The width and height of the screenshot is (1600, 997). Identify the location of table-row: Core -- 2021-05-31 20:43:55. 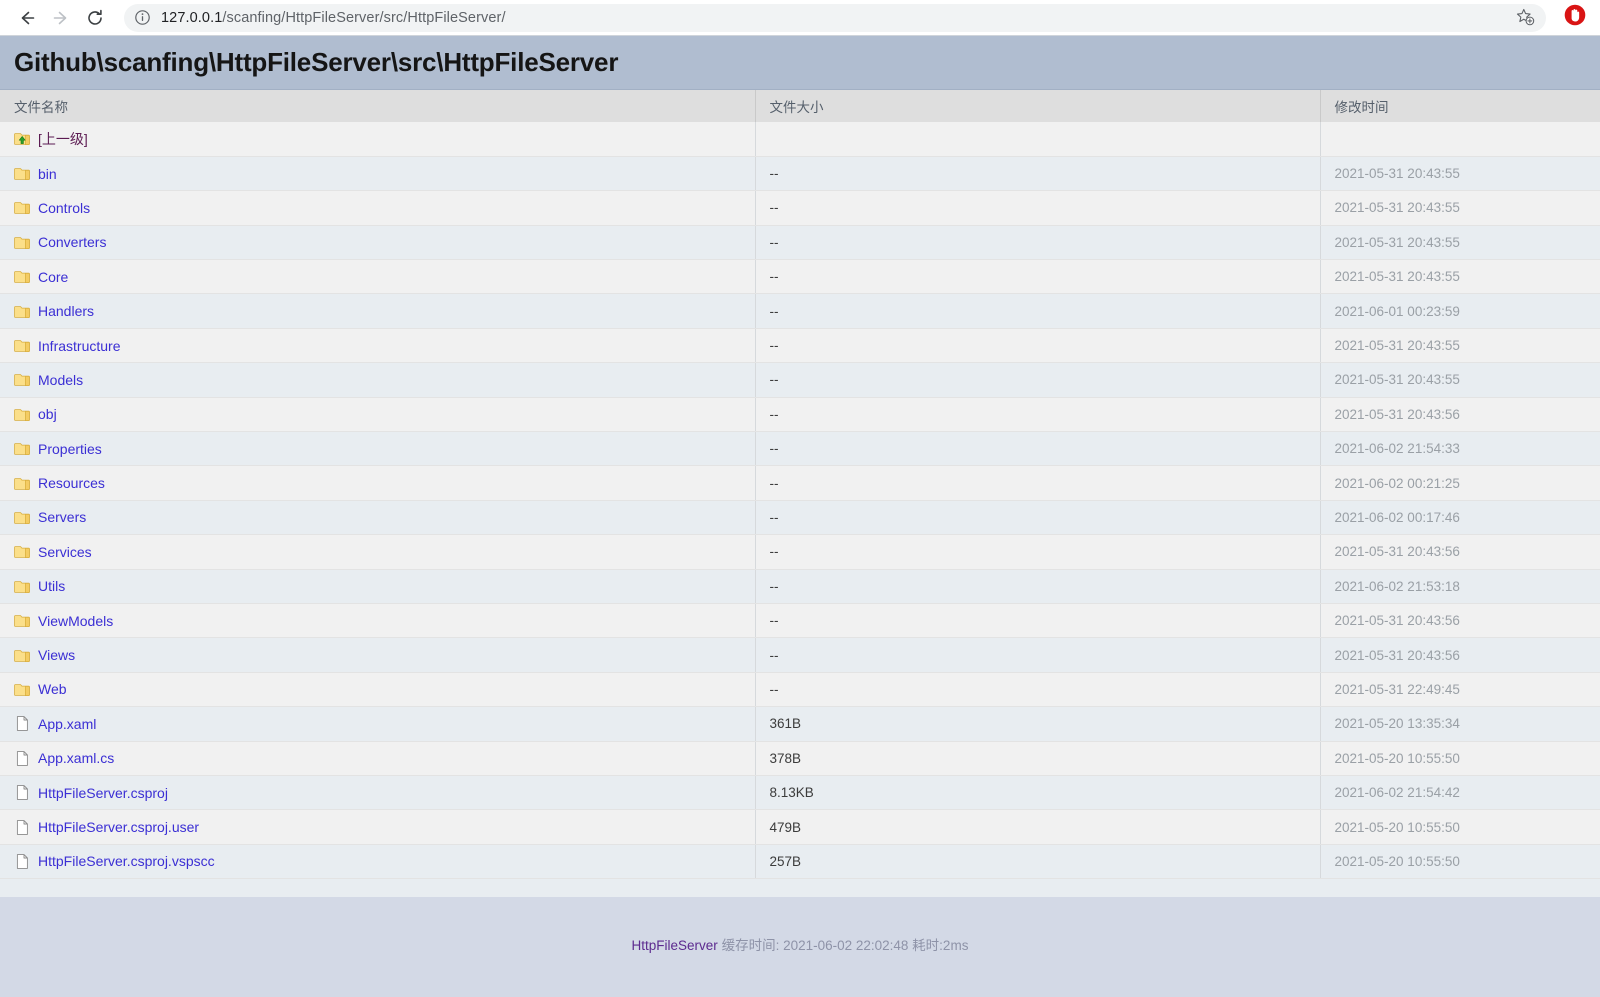
(800, 277).